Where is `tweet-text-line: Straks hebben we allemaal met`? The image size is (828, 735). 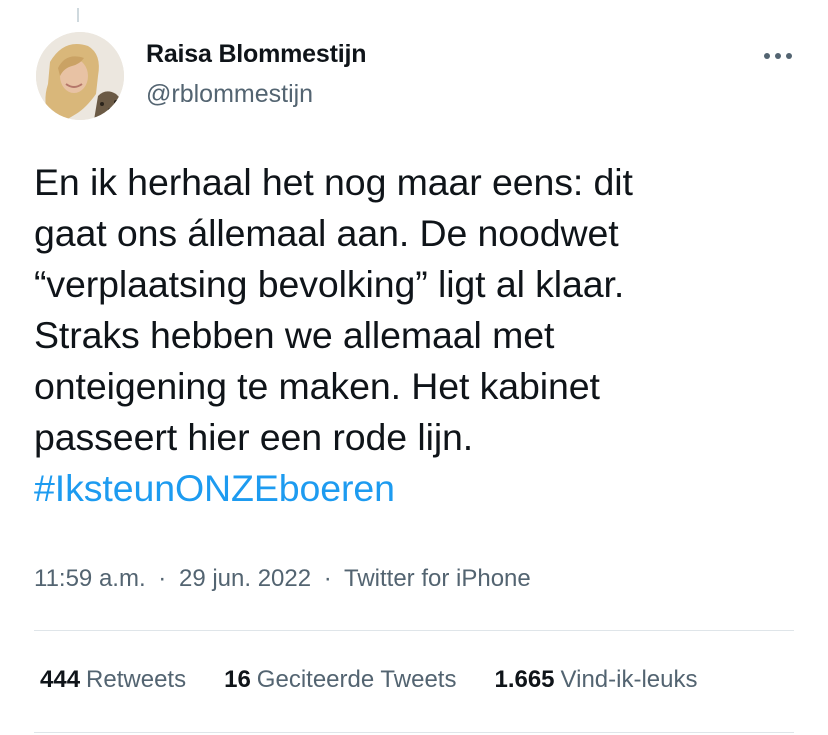
tweet-text-line: Straks hebben we allemaal met is located at coordinates (294, 335).